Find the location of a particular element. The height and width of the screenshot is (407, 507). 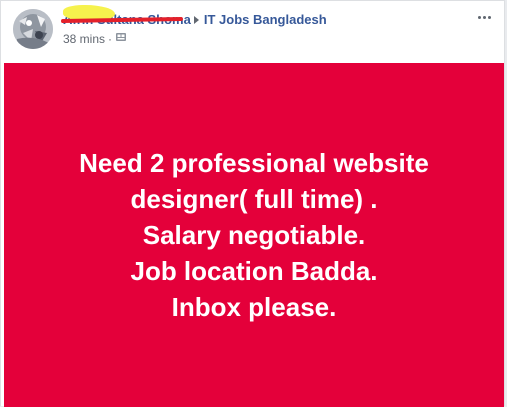

avatar-image is located at coordinates (33, 29).